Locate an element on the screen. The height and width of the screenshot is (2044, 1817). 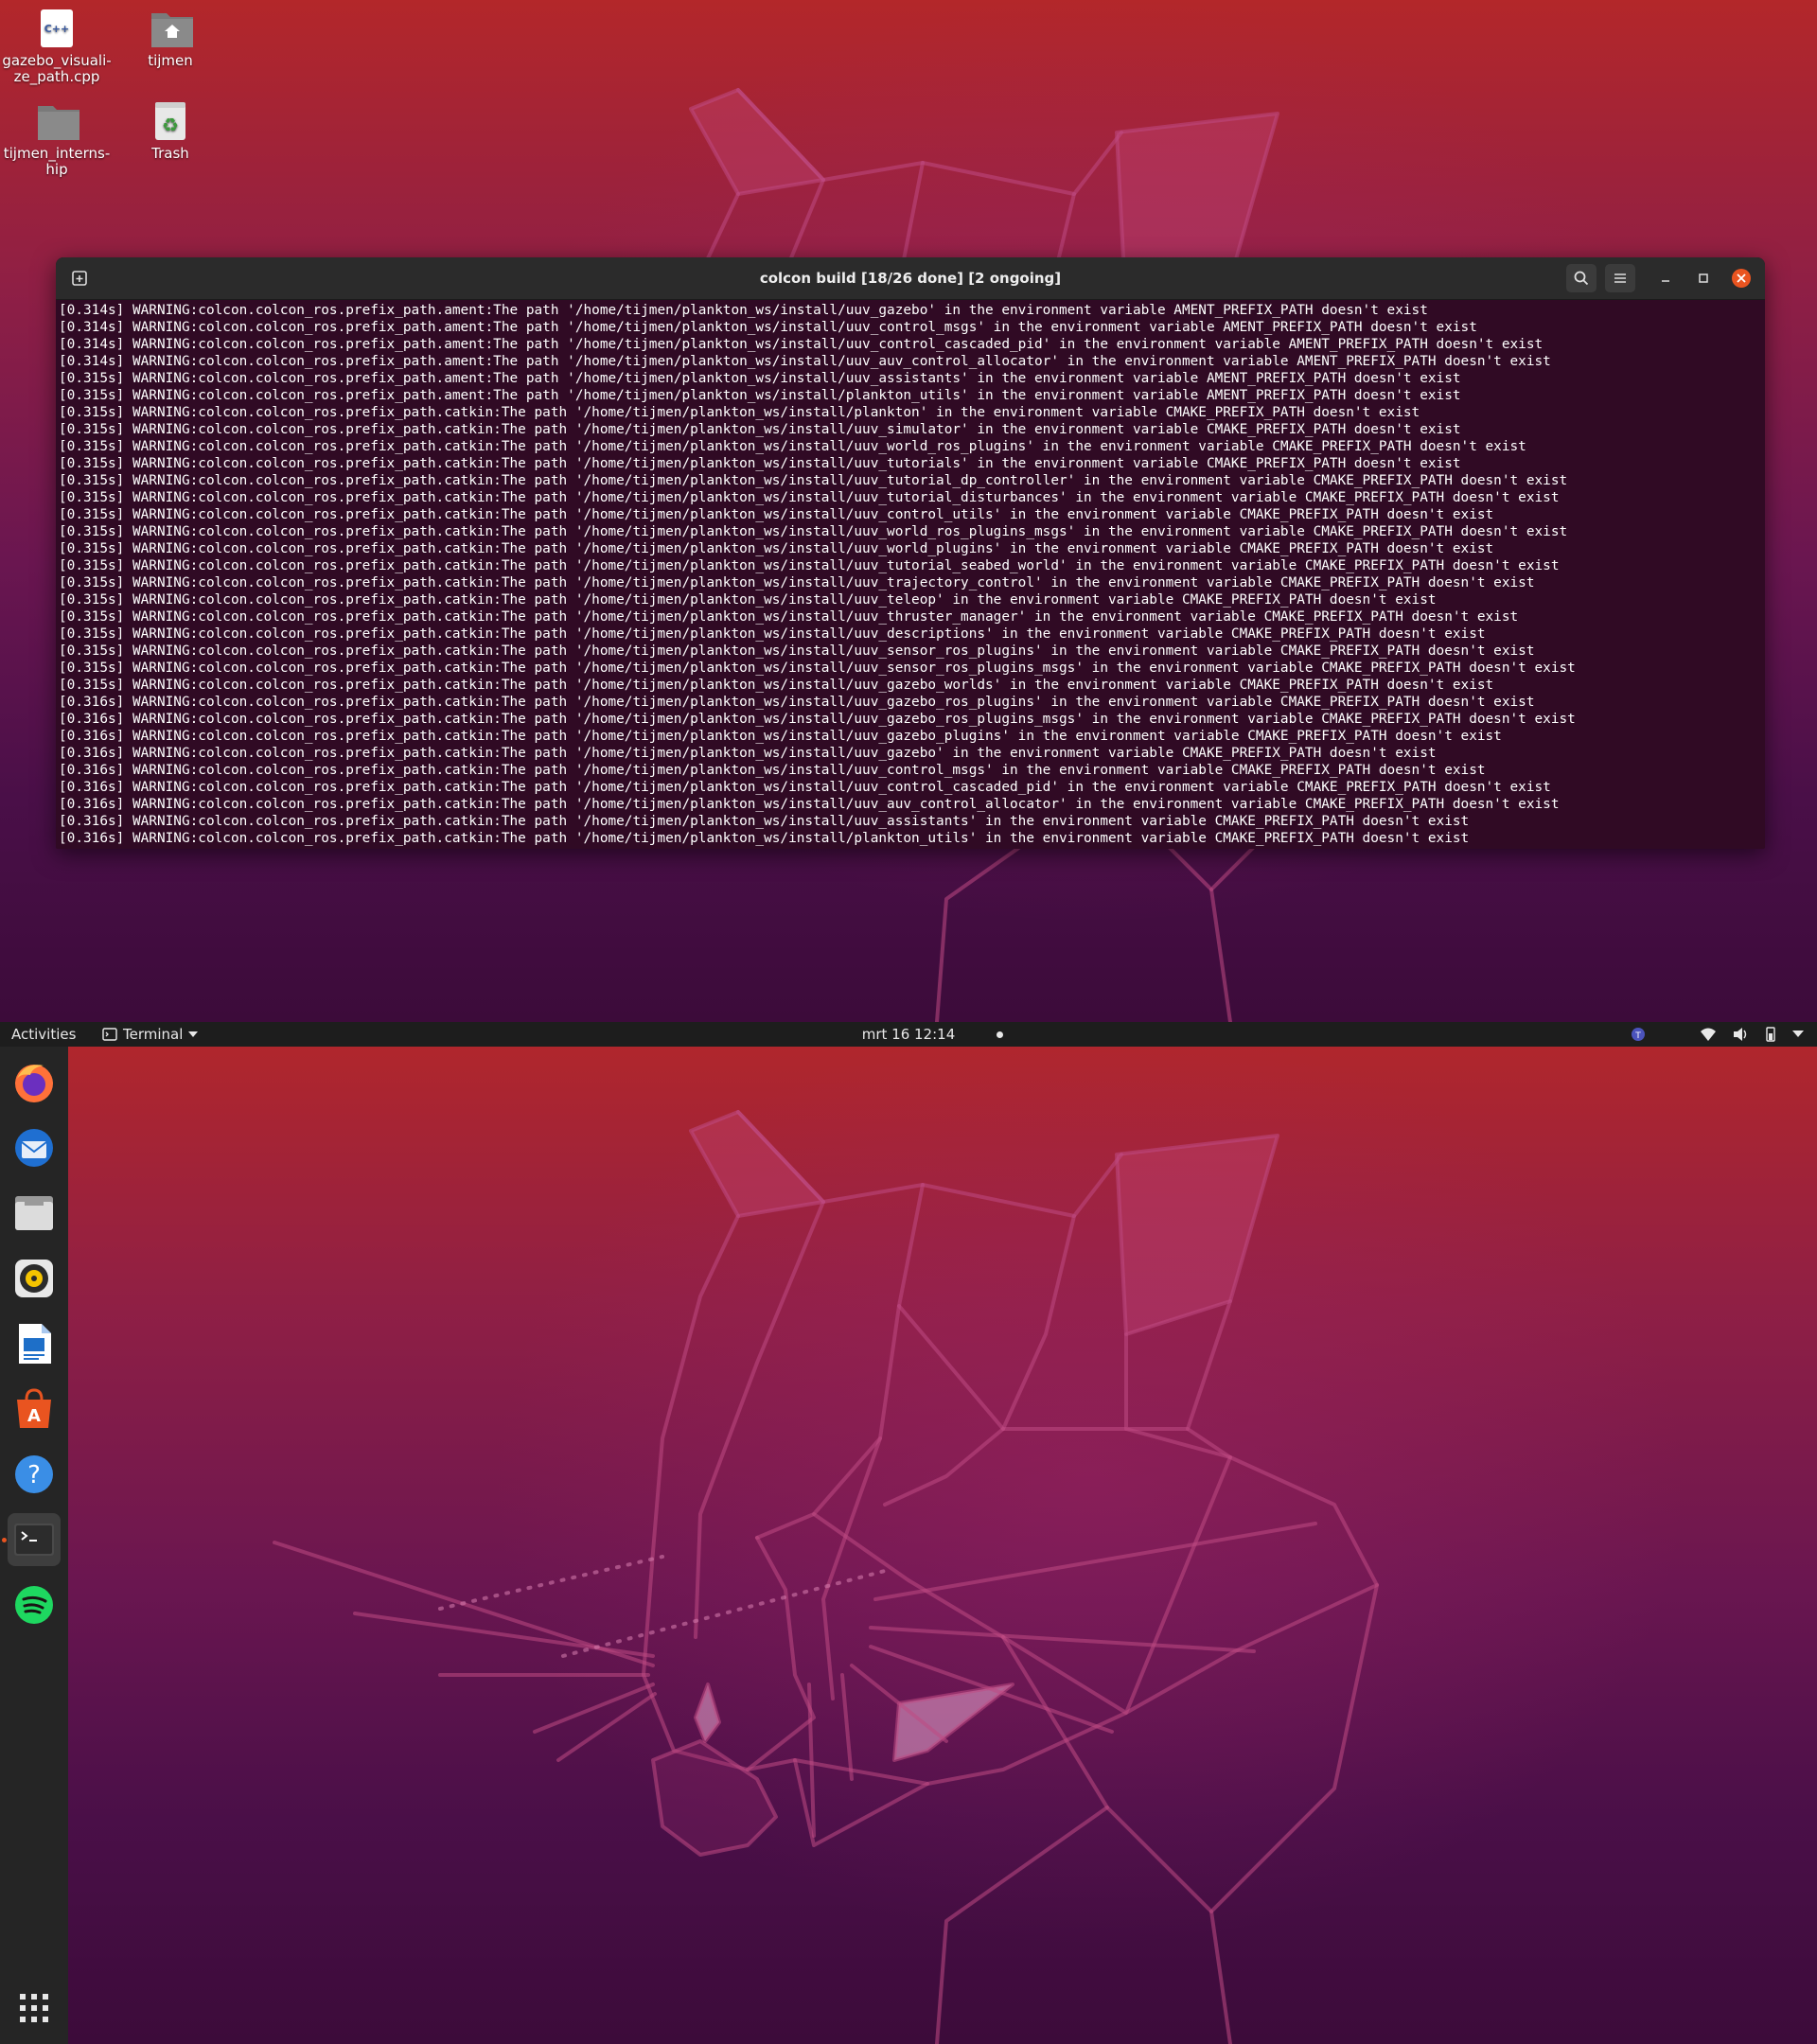
writer-icon is located at coordinates (35, 1344).